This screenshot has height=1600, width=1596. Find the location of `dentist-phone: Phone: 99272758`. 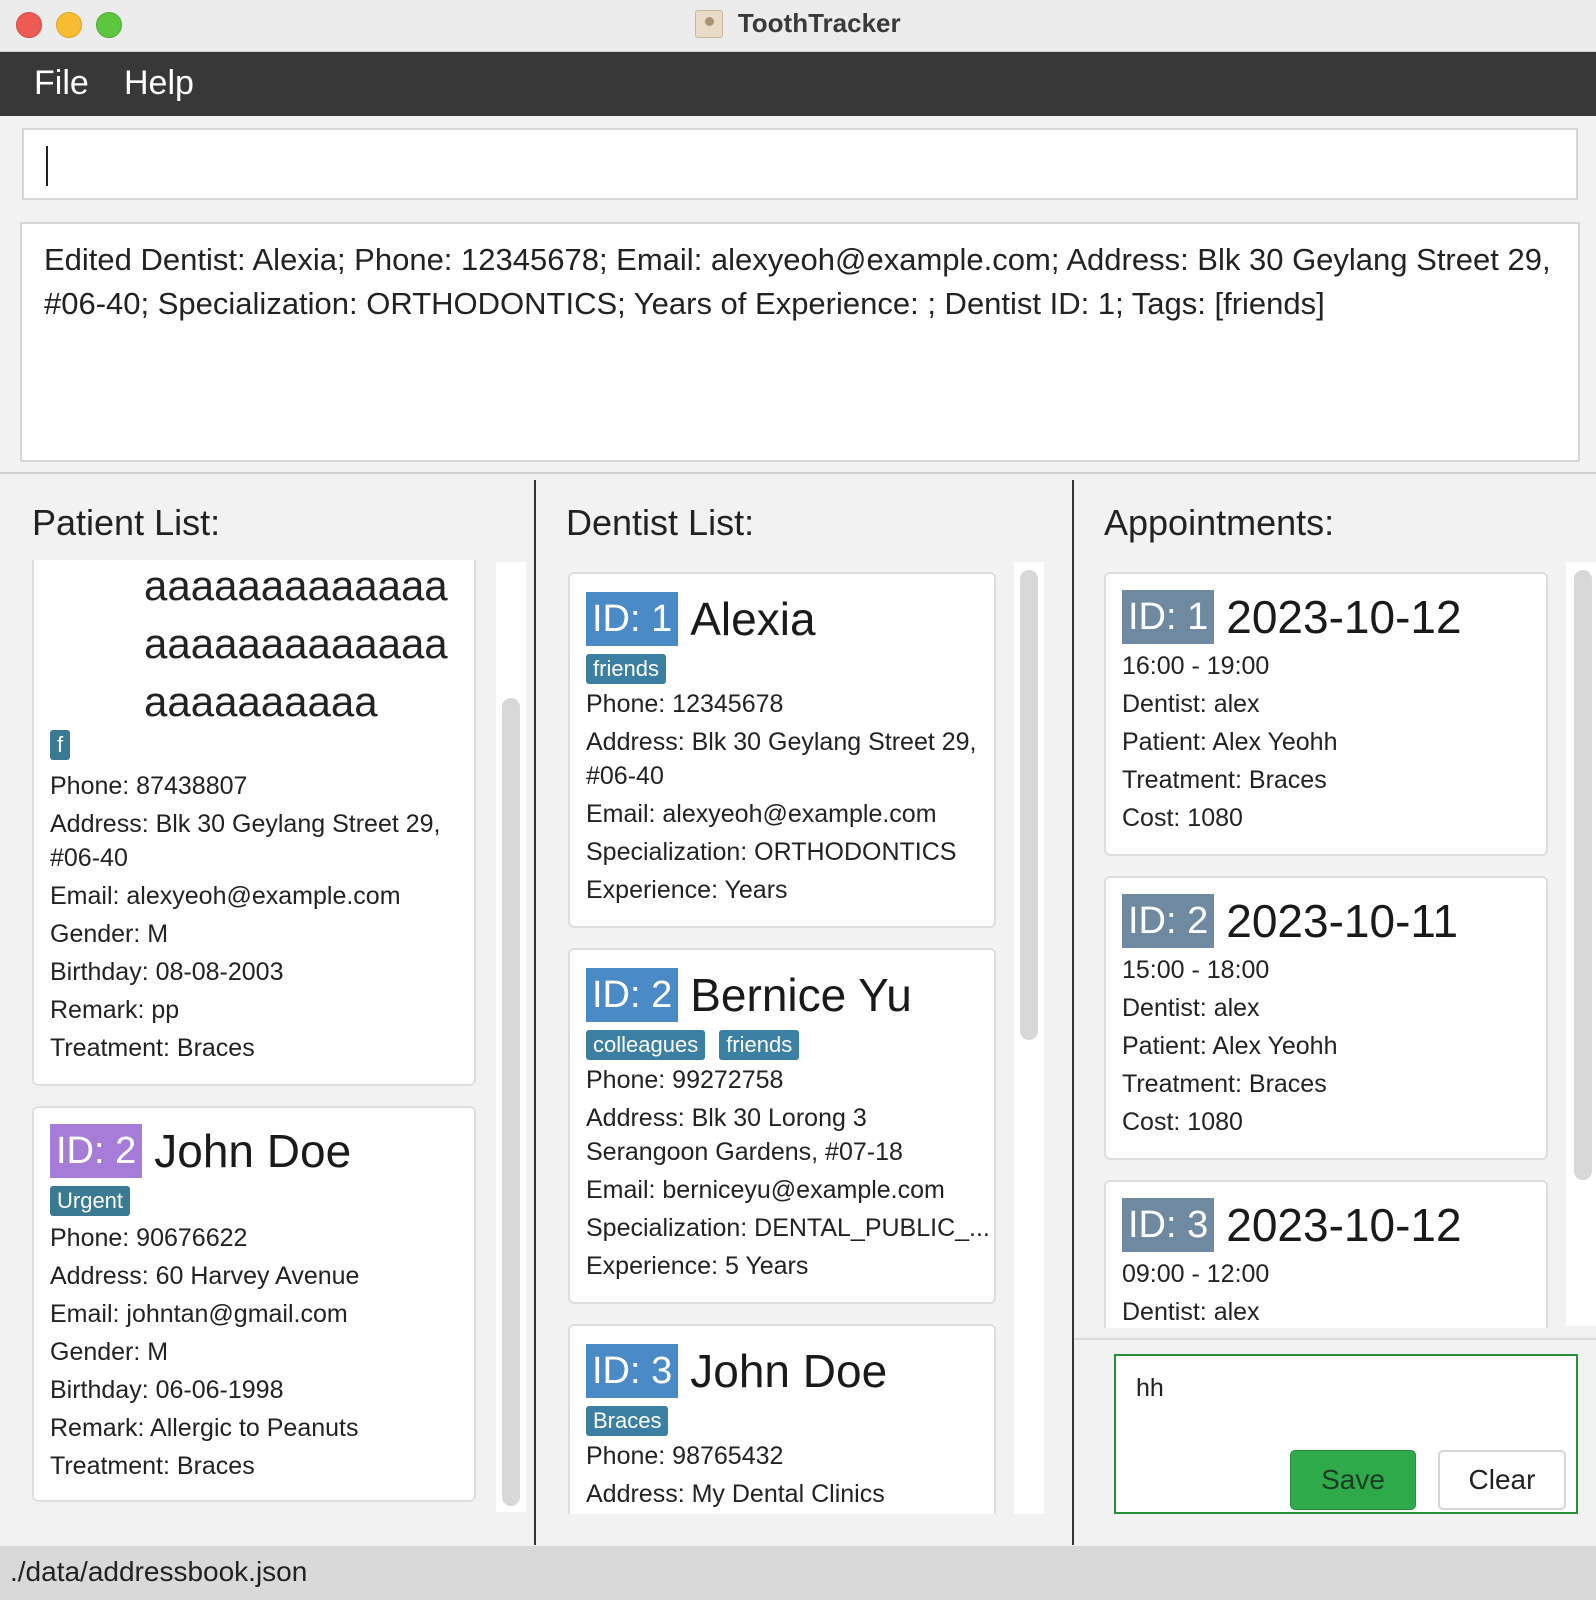

dentist-phone: Phone: 99272758 is located at coordinates (685, 1080).